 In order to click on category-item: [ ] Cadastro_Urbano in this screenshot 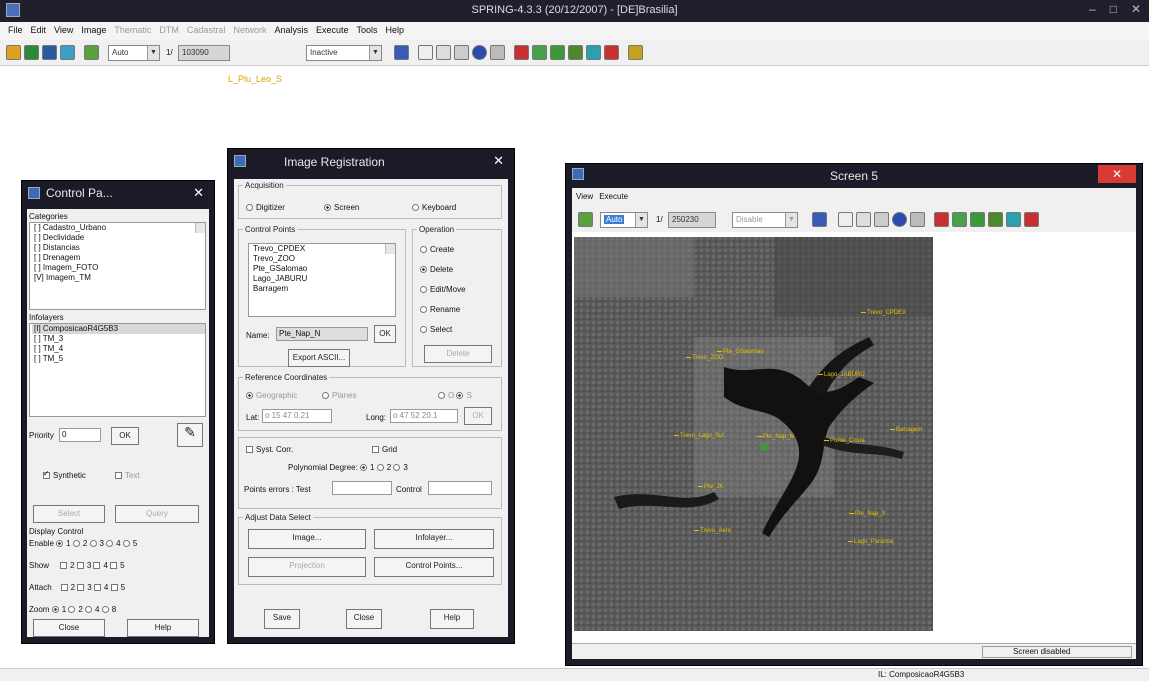, I will do `click(118, 228)`.